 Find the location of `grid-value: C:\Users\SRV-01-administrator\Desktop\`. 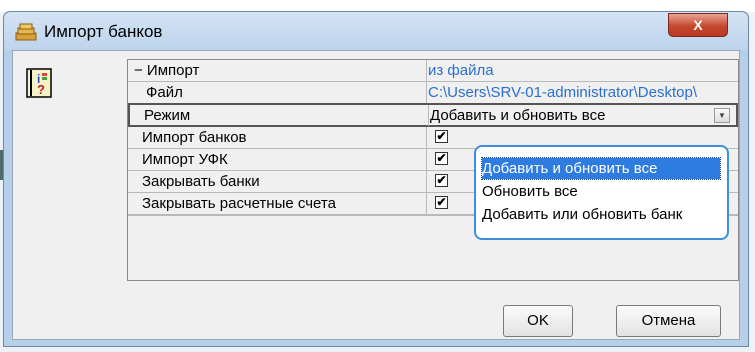

grid-value: C:\Users\SRV-01-administrator\Desktop\ is located at coordinates (562, 92).